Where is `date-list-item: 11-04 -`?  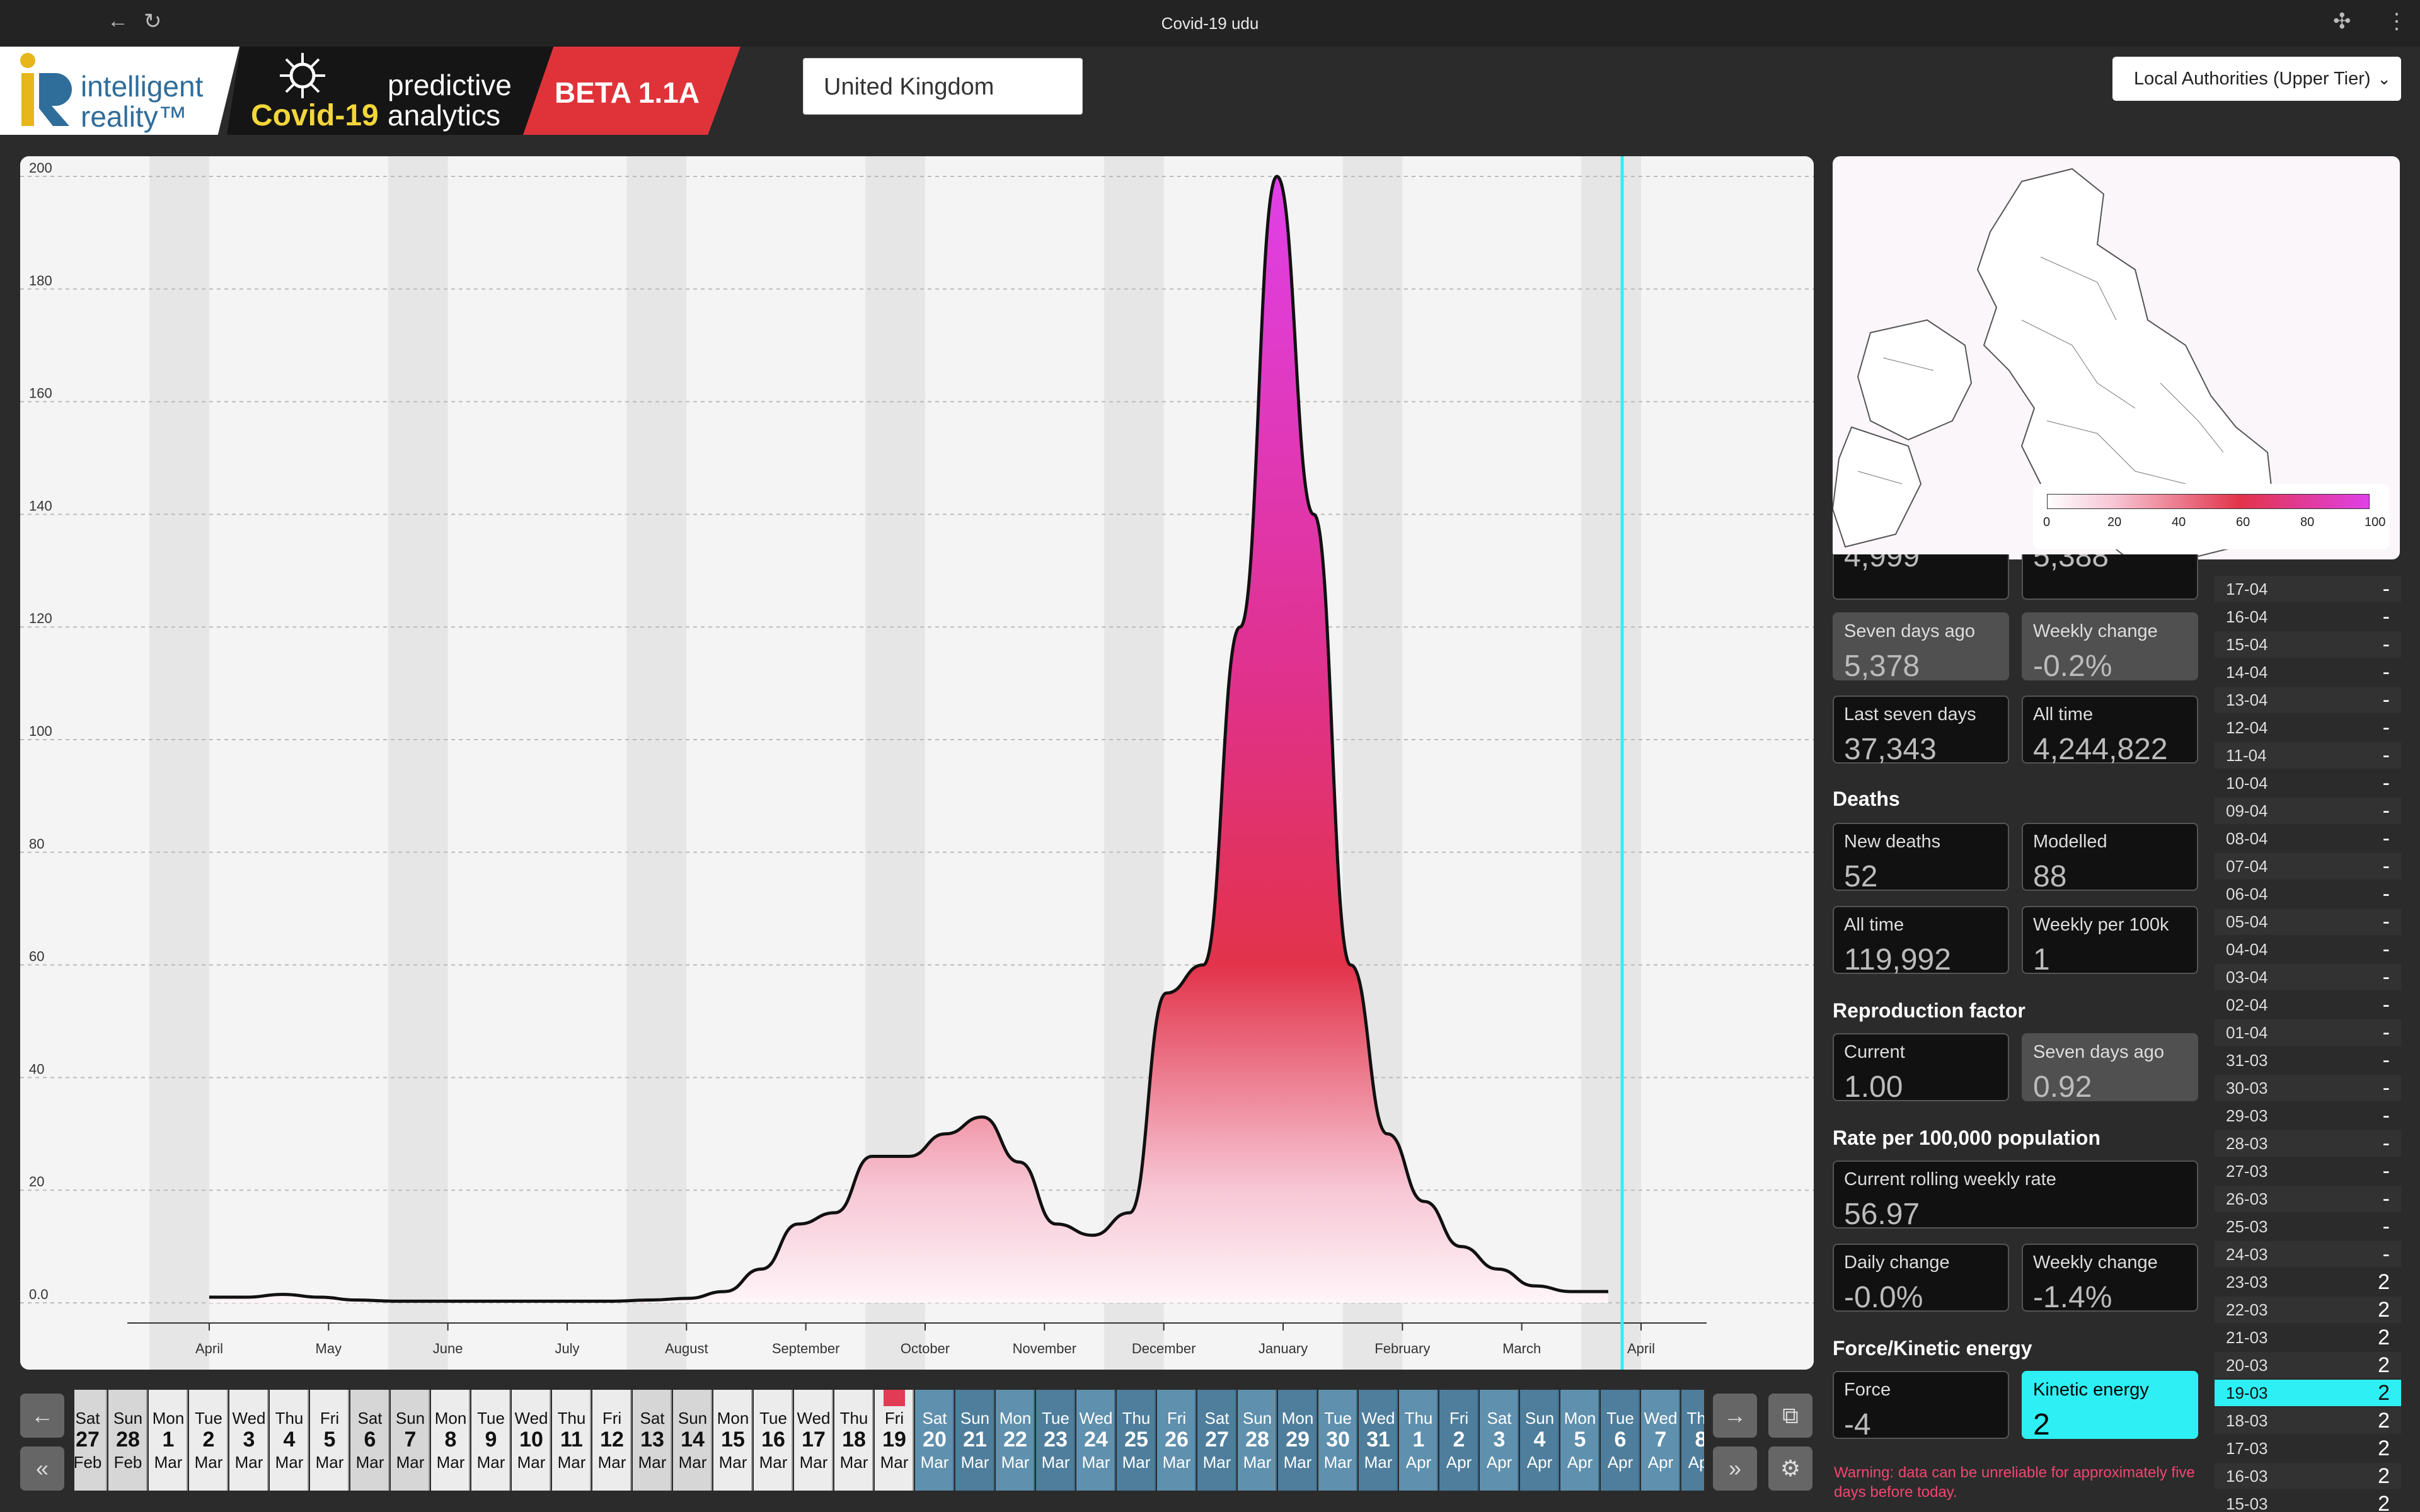
date-list-item: 11-04 - is located at coordinates (2308, 755).